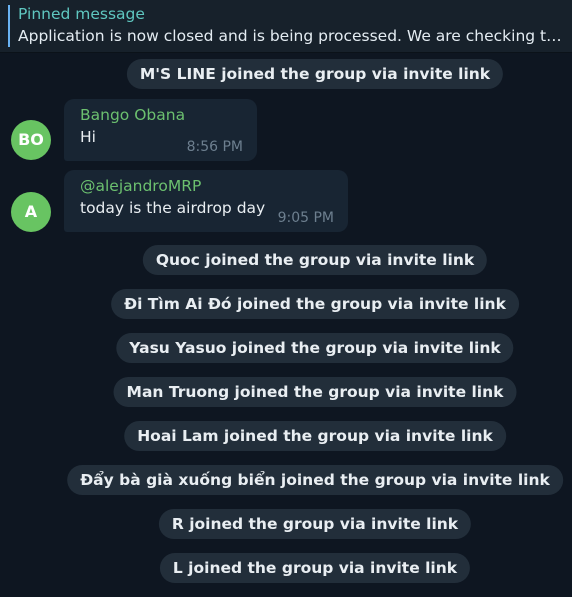 The width and height of the screenshot is (572, 597). Describe the element at coordinates (31, 140) in the screenshot. I see `avatar: BO` at that location.